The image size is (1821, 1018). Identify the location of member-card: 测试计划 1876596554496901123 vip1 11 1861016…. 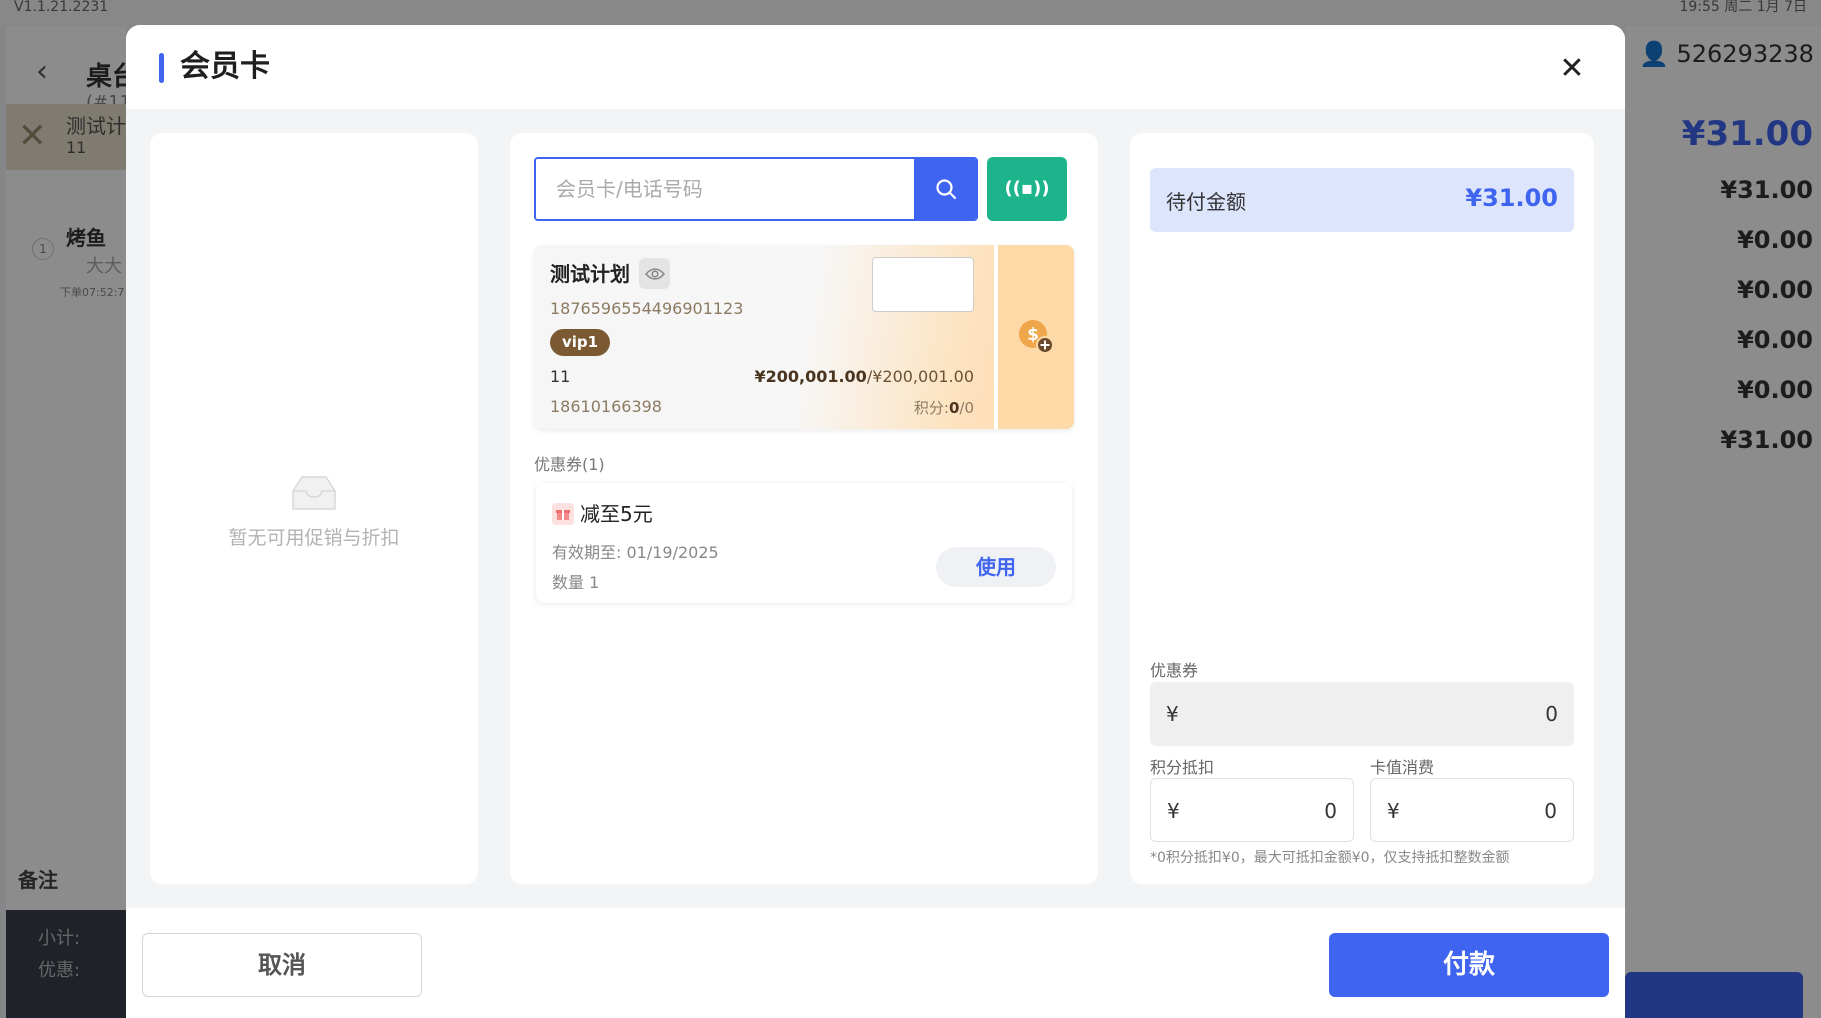
(804, 337).